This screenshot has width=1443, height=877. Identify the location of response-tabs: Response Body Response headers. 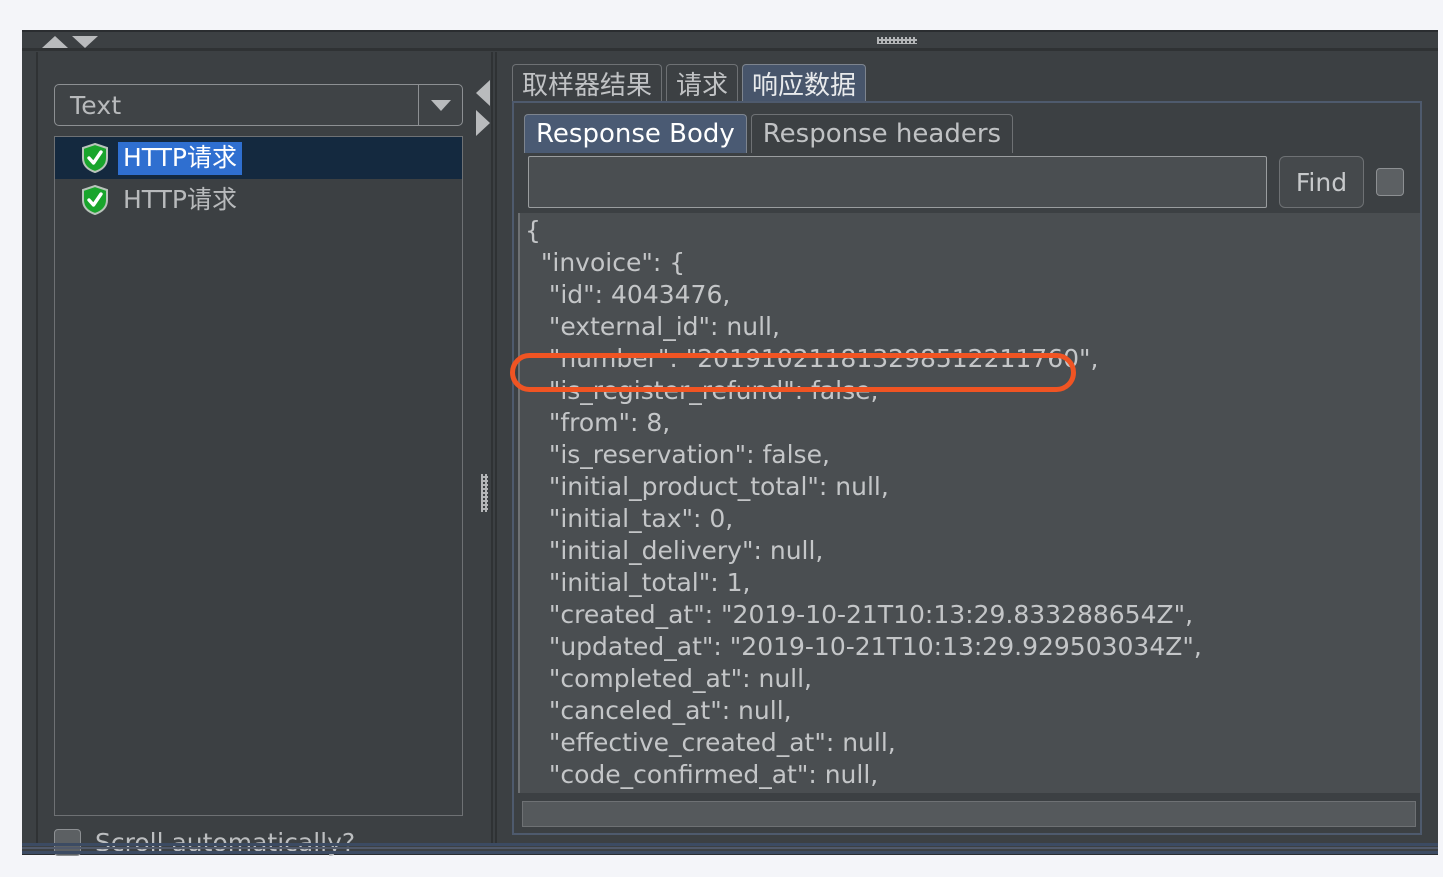
(770, 133).